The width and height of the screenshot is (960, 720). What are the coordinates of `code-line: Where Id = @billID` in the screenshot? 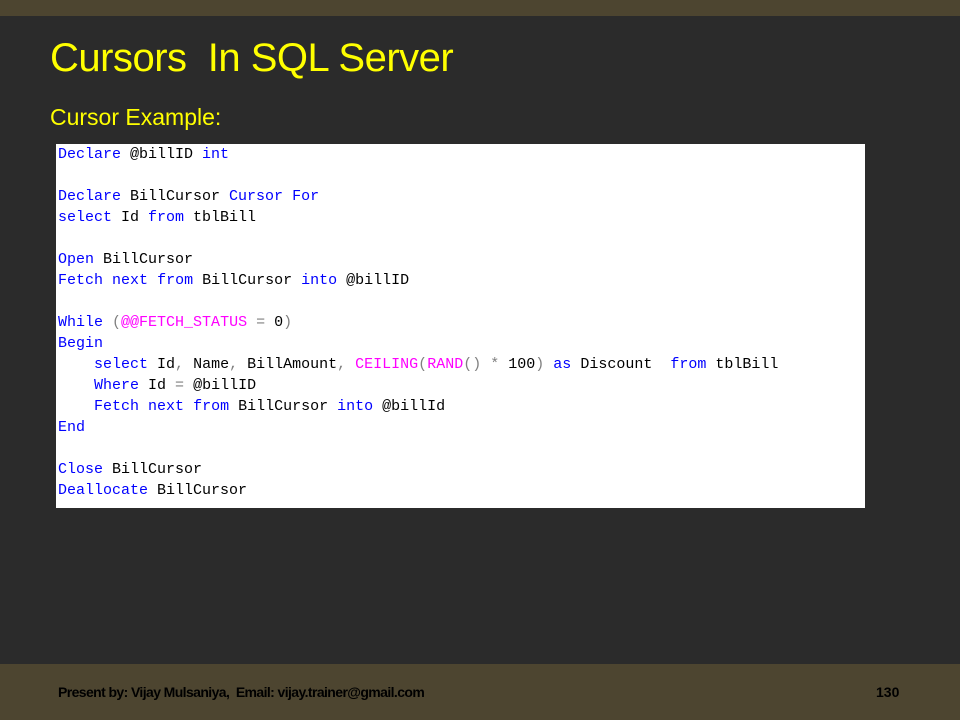 It's located at (461, 385).